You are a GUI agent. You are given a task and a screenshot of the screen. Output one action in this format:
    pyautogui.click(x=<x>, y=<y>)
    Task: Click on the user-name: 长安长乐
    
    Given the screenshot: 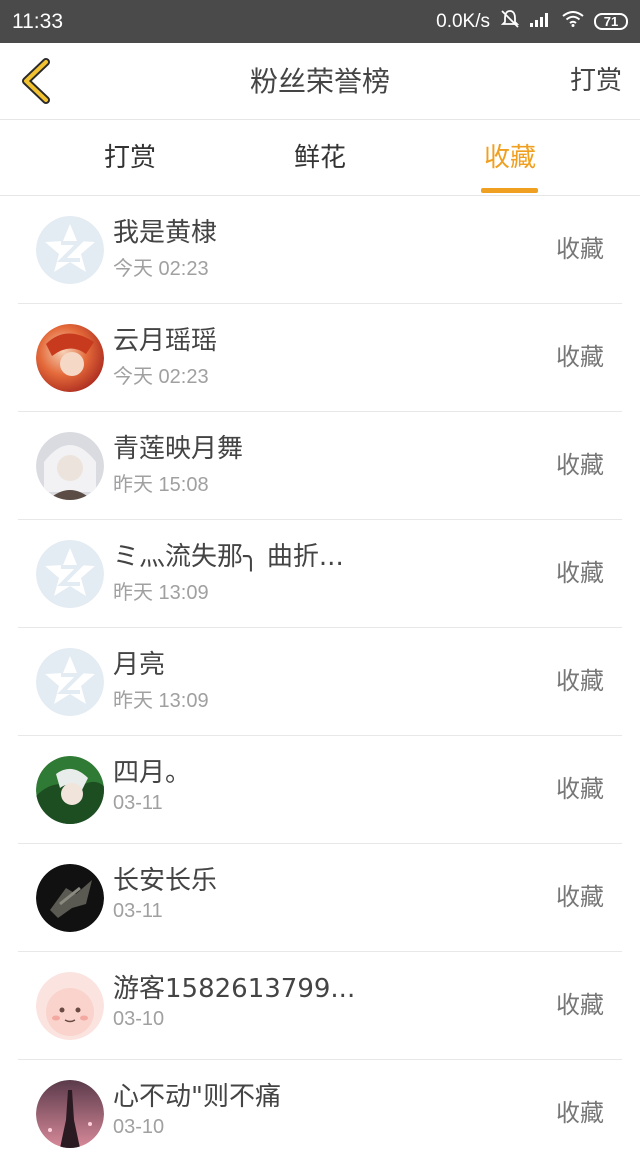 What is the action you would take?
    pyautogui.click(x=165, y=881)
    